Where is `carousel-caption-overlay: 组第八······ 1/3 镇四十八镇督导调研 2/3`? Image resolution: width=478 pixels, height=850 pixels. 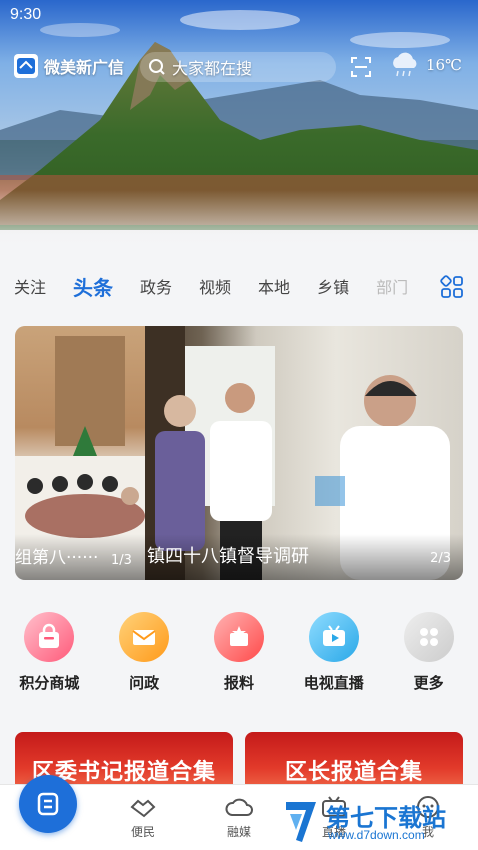 carousel-caption-overlay: 组第八······ 1/3 镇四十八镇督导调研 2/3 is located at coordinates (239, 557).